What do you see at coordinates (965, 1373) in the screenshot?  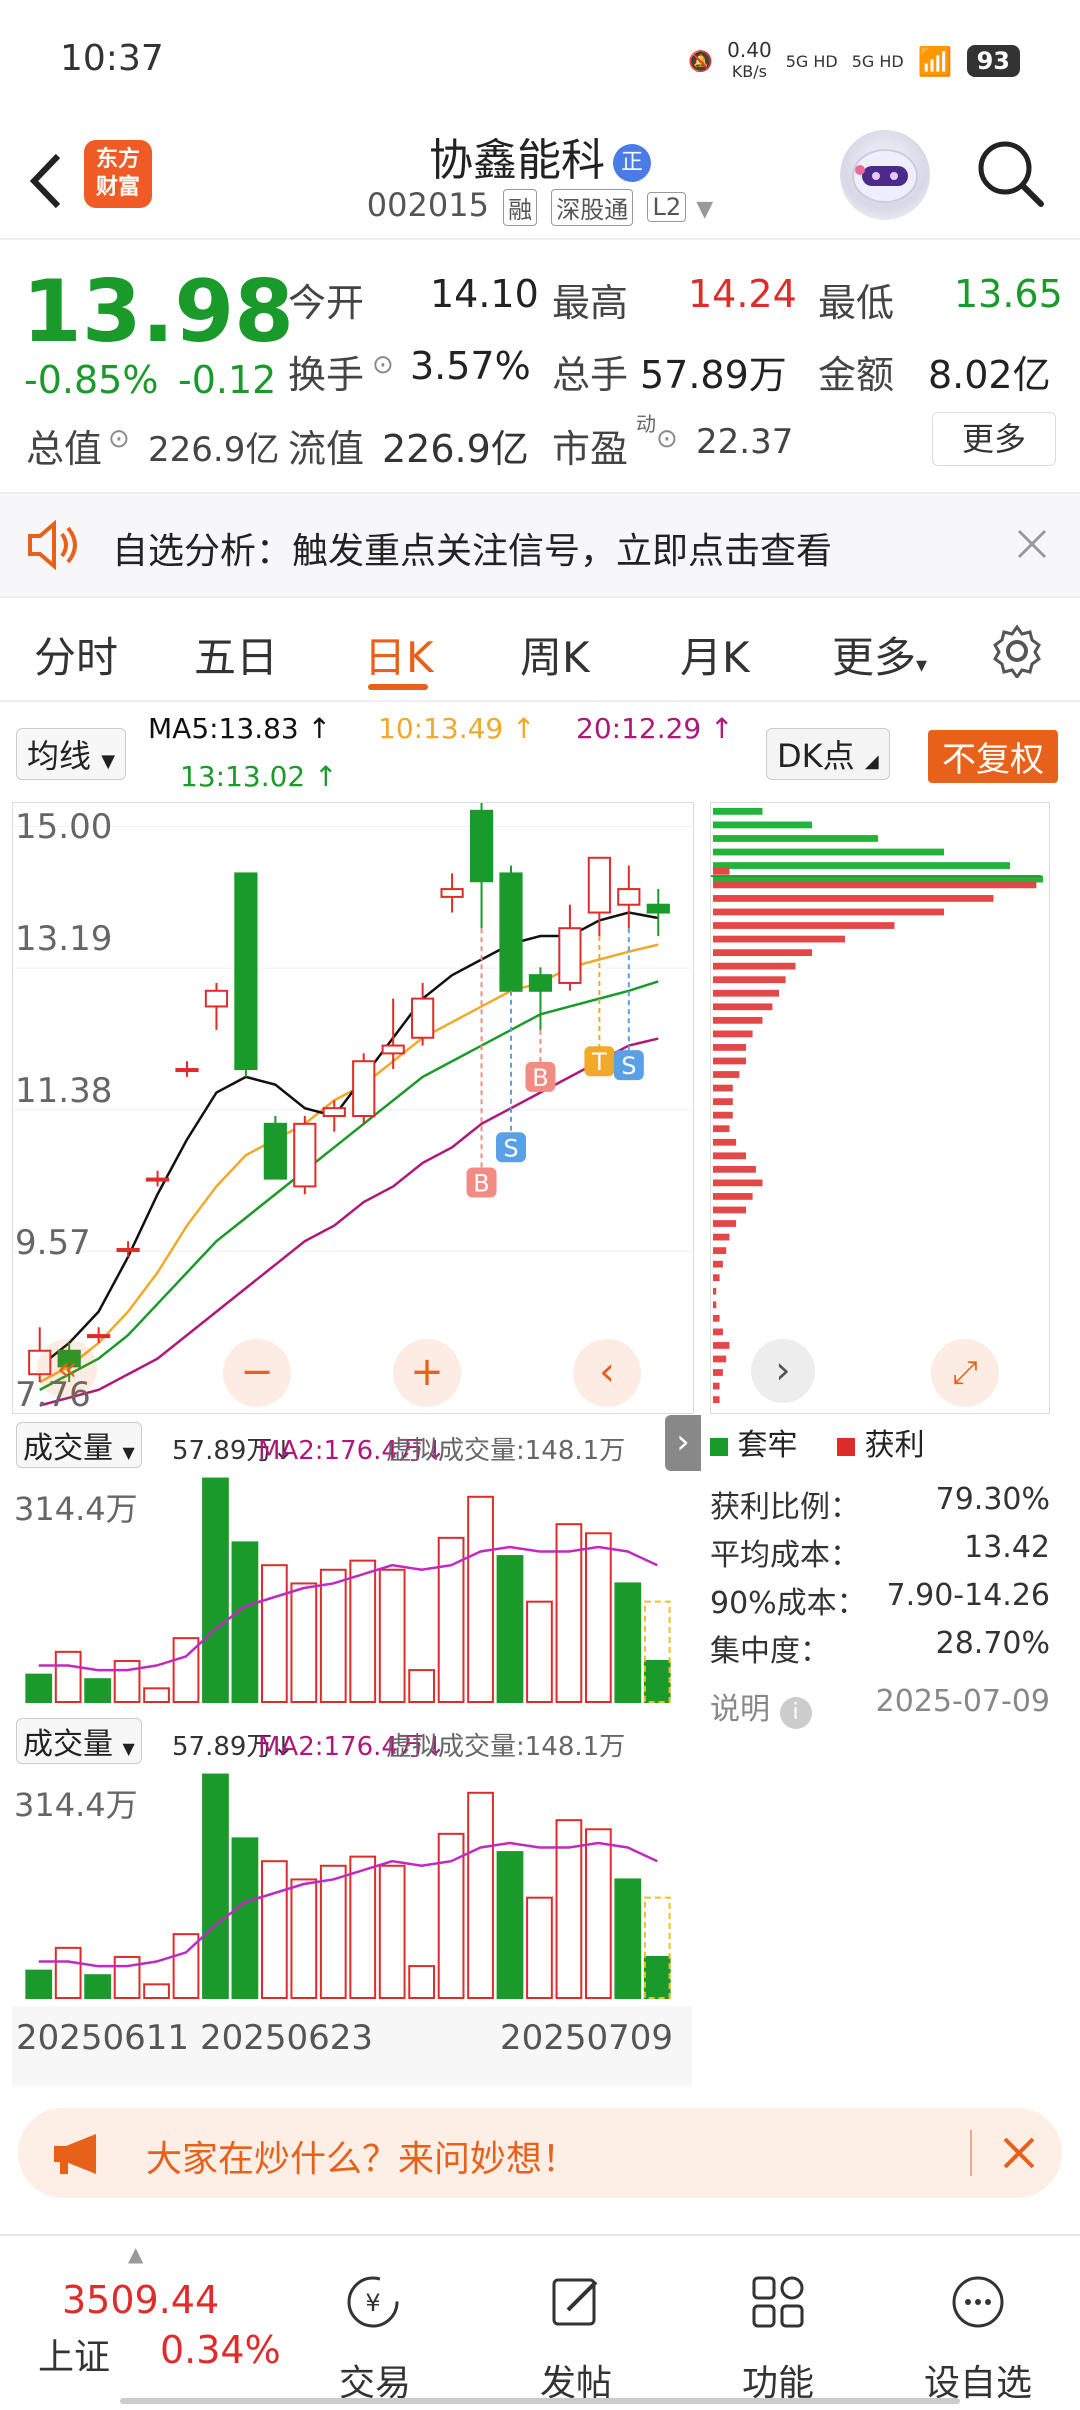 I see `fullscreen-icon: ⤢` at bounding box center [965, 1373].